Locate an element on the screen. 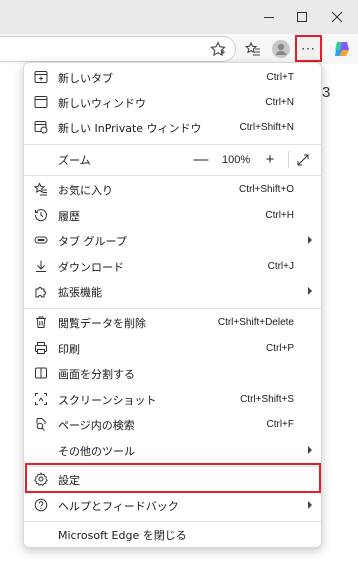  menu-item-more-tools: その他のツール is located at coordinates (172, 450).